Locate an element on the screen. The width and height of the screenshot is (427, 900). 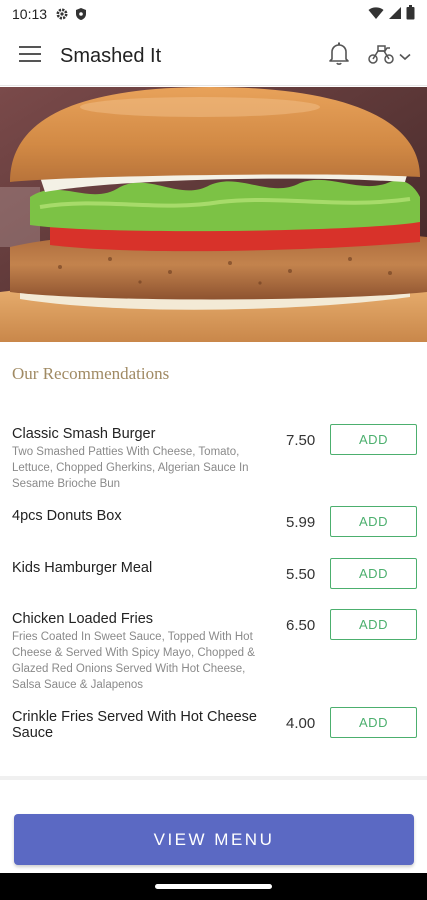
item-price: 4.00 is located at coordinates (301, 723).